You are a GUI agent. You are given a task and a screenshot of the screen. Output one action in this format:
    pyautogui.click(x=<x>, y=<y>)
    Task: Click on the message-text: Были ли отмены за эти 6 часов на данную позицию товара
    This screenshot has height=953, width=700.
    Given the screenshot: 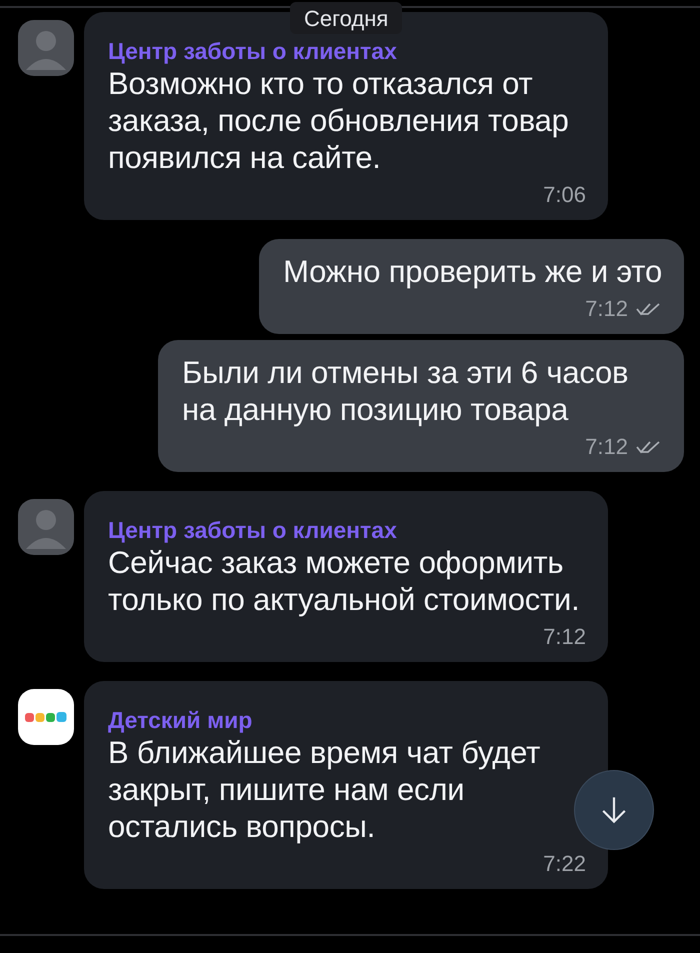 What is the action you would take?
    pyautogui.click(x=406, y=391)
    